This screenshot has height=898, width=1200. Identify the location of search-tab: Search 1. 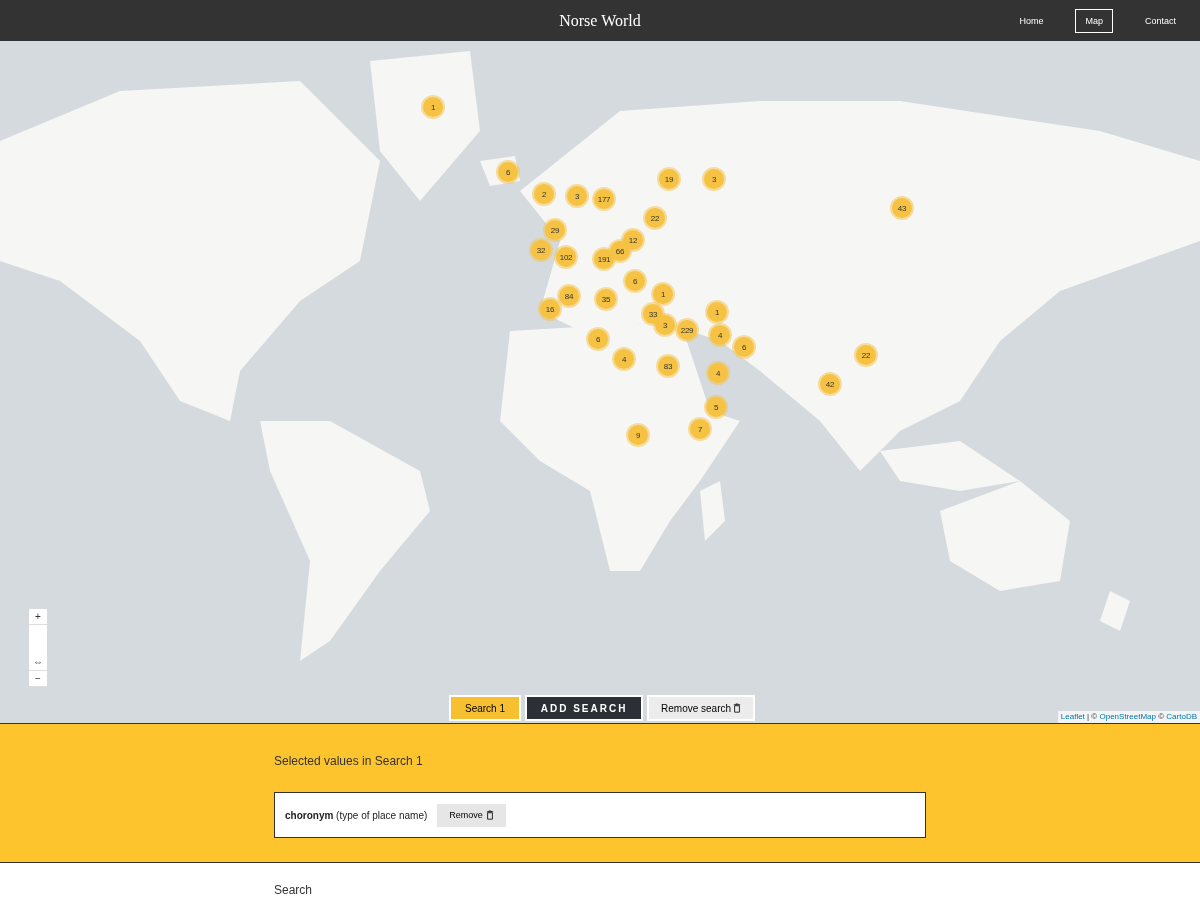
(485, 708).